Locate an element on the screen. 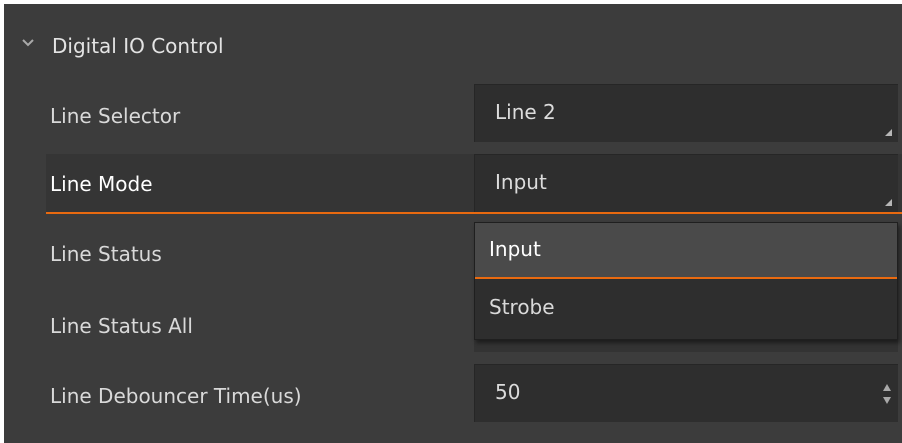 The image size is (902, 443). line-debouncer-time-label: Line Debouncer Time(us) is located at coordinates (176, 396).